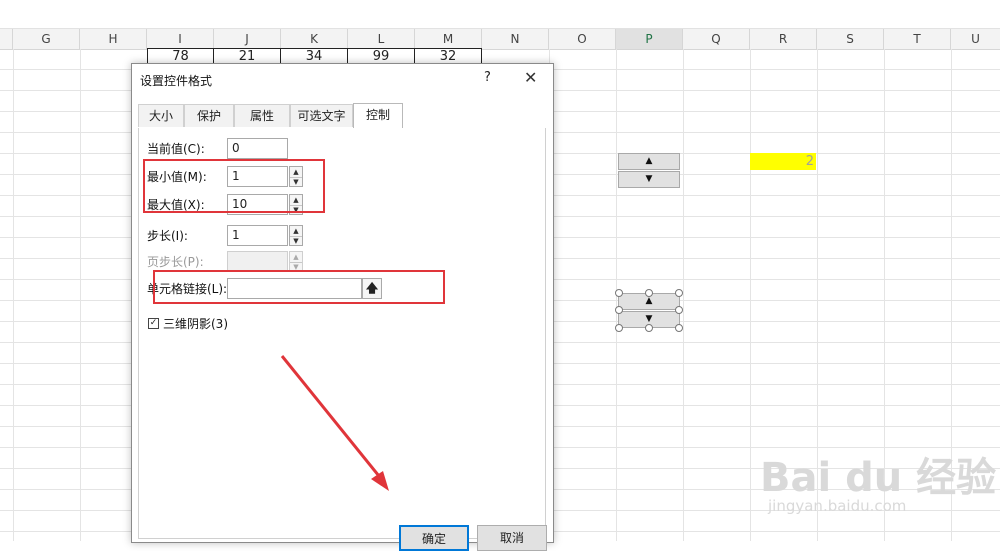 This screenshot has width=1000, height=551. What do you see at coordinates (515, 39) in the screenshot?
I see `column-header-N: N` at bounding box center [515, 39].